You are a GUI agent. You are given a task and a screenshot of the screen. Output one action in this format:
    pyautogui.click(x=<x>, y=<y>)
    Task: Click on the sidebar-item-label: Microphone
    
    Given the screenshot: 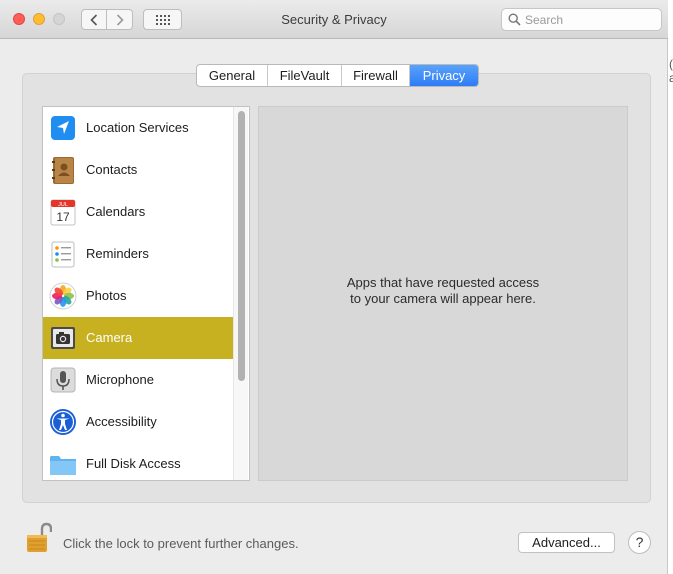 What is the action you would take?
    pyautogui.click(x=120, y=379)
    